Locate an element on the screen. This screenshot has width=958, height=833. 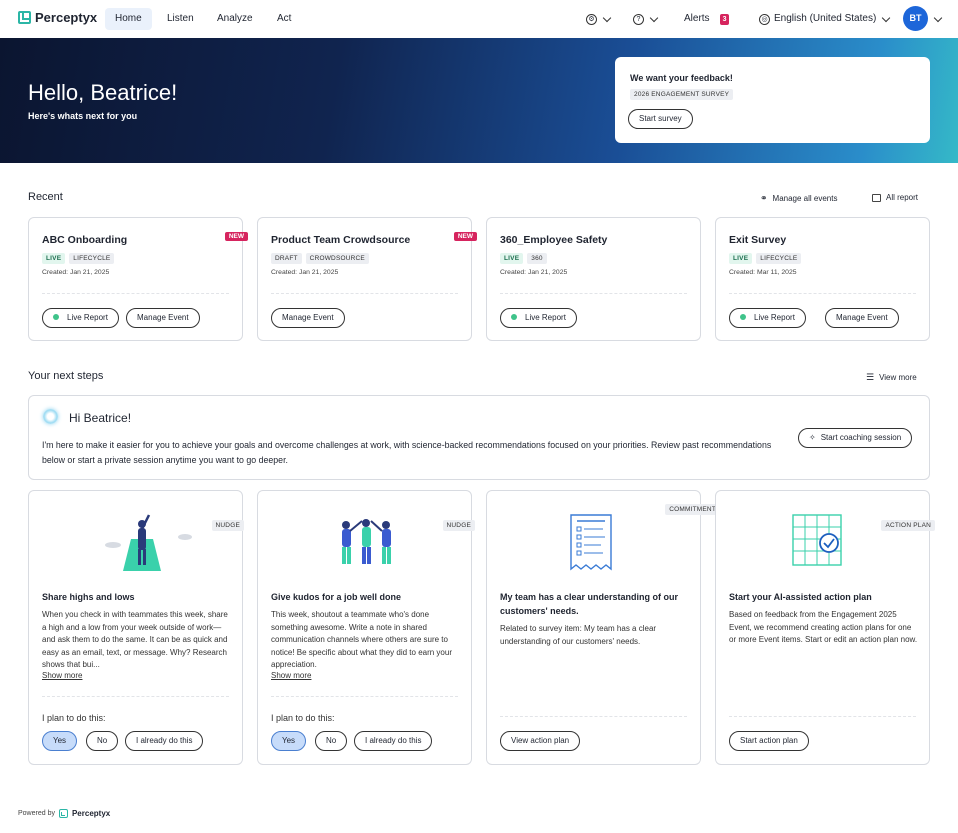
all-report-link: All report is located at coordinates (895, 197).